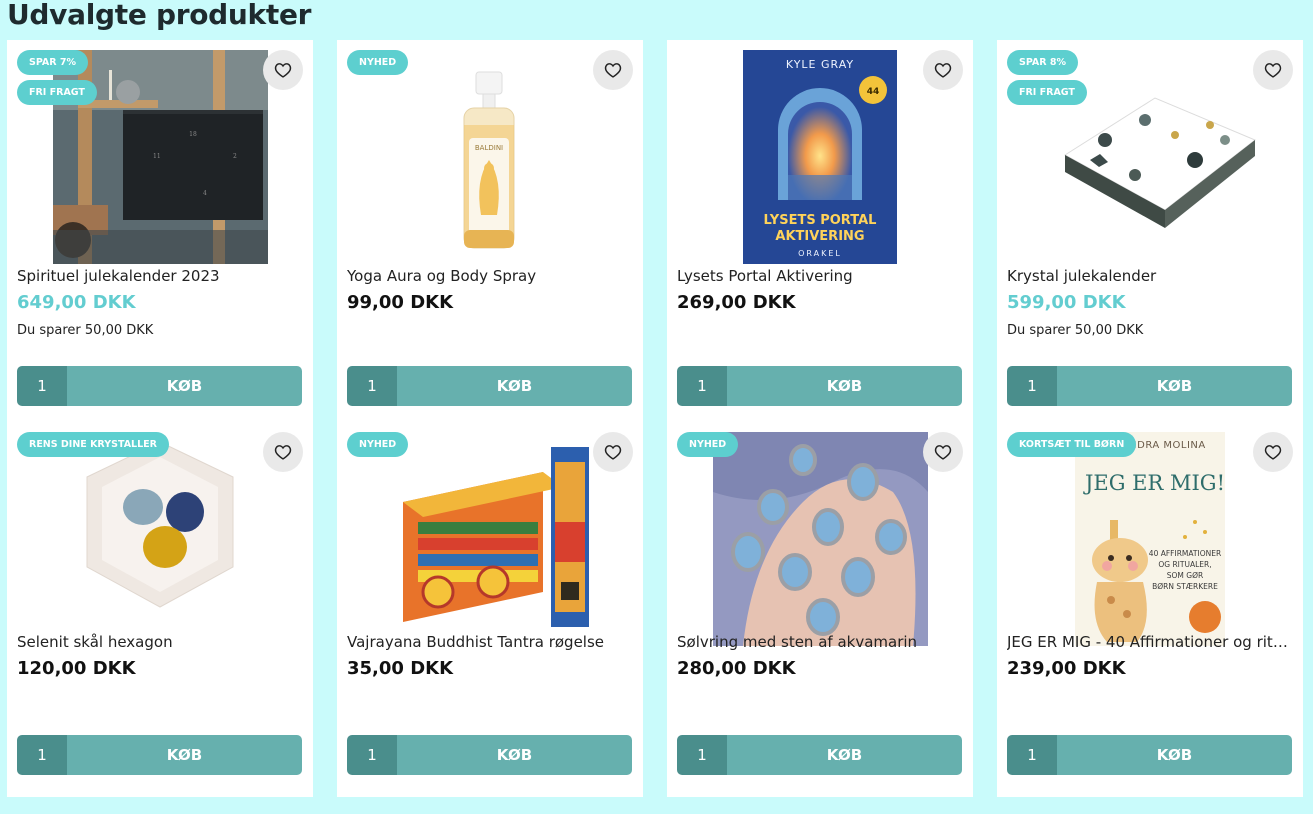 This screenshot has height=814, width=1313. What do you see at coordinates (820, 64) in the screenshot?
I see `book-author: KYLE GRAY` at bounding box center [820, 64].